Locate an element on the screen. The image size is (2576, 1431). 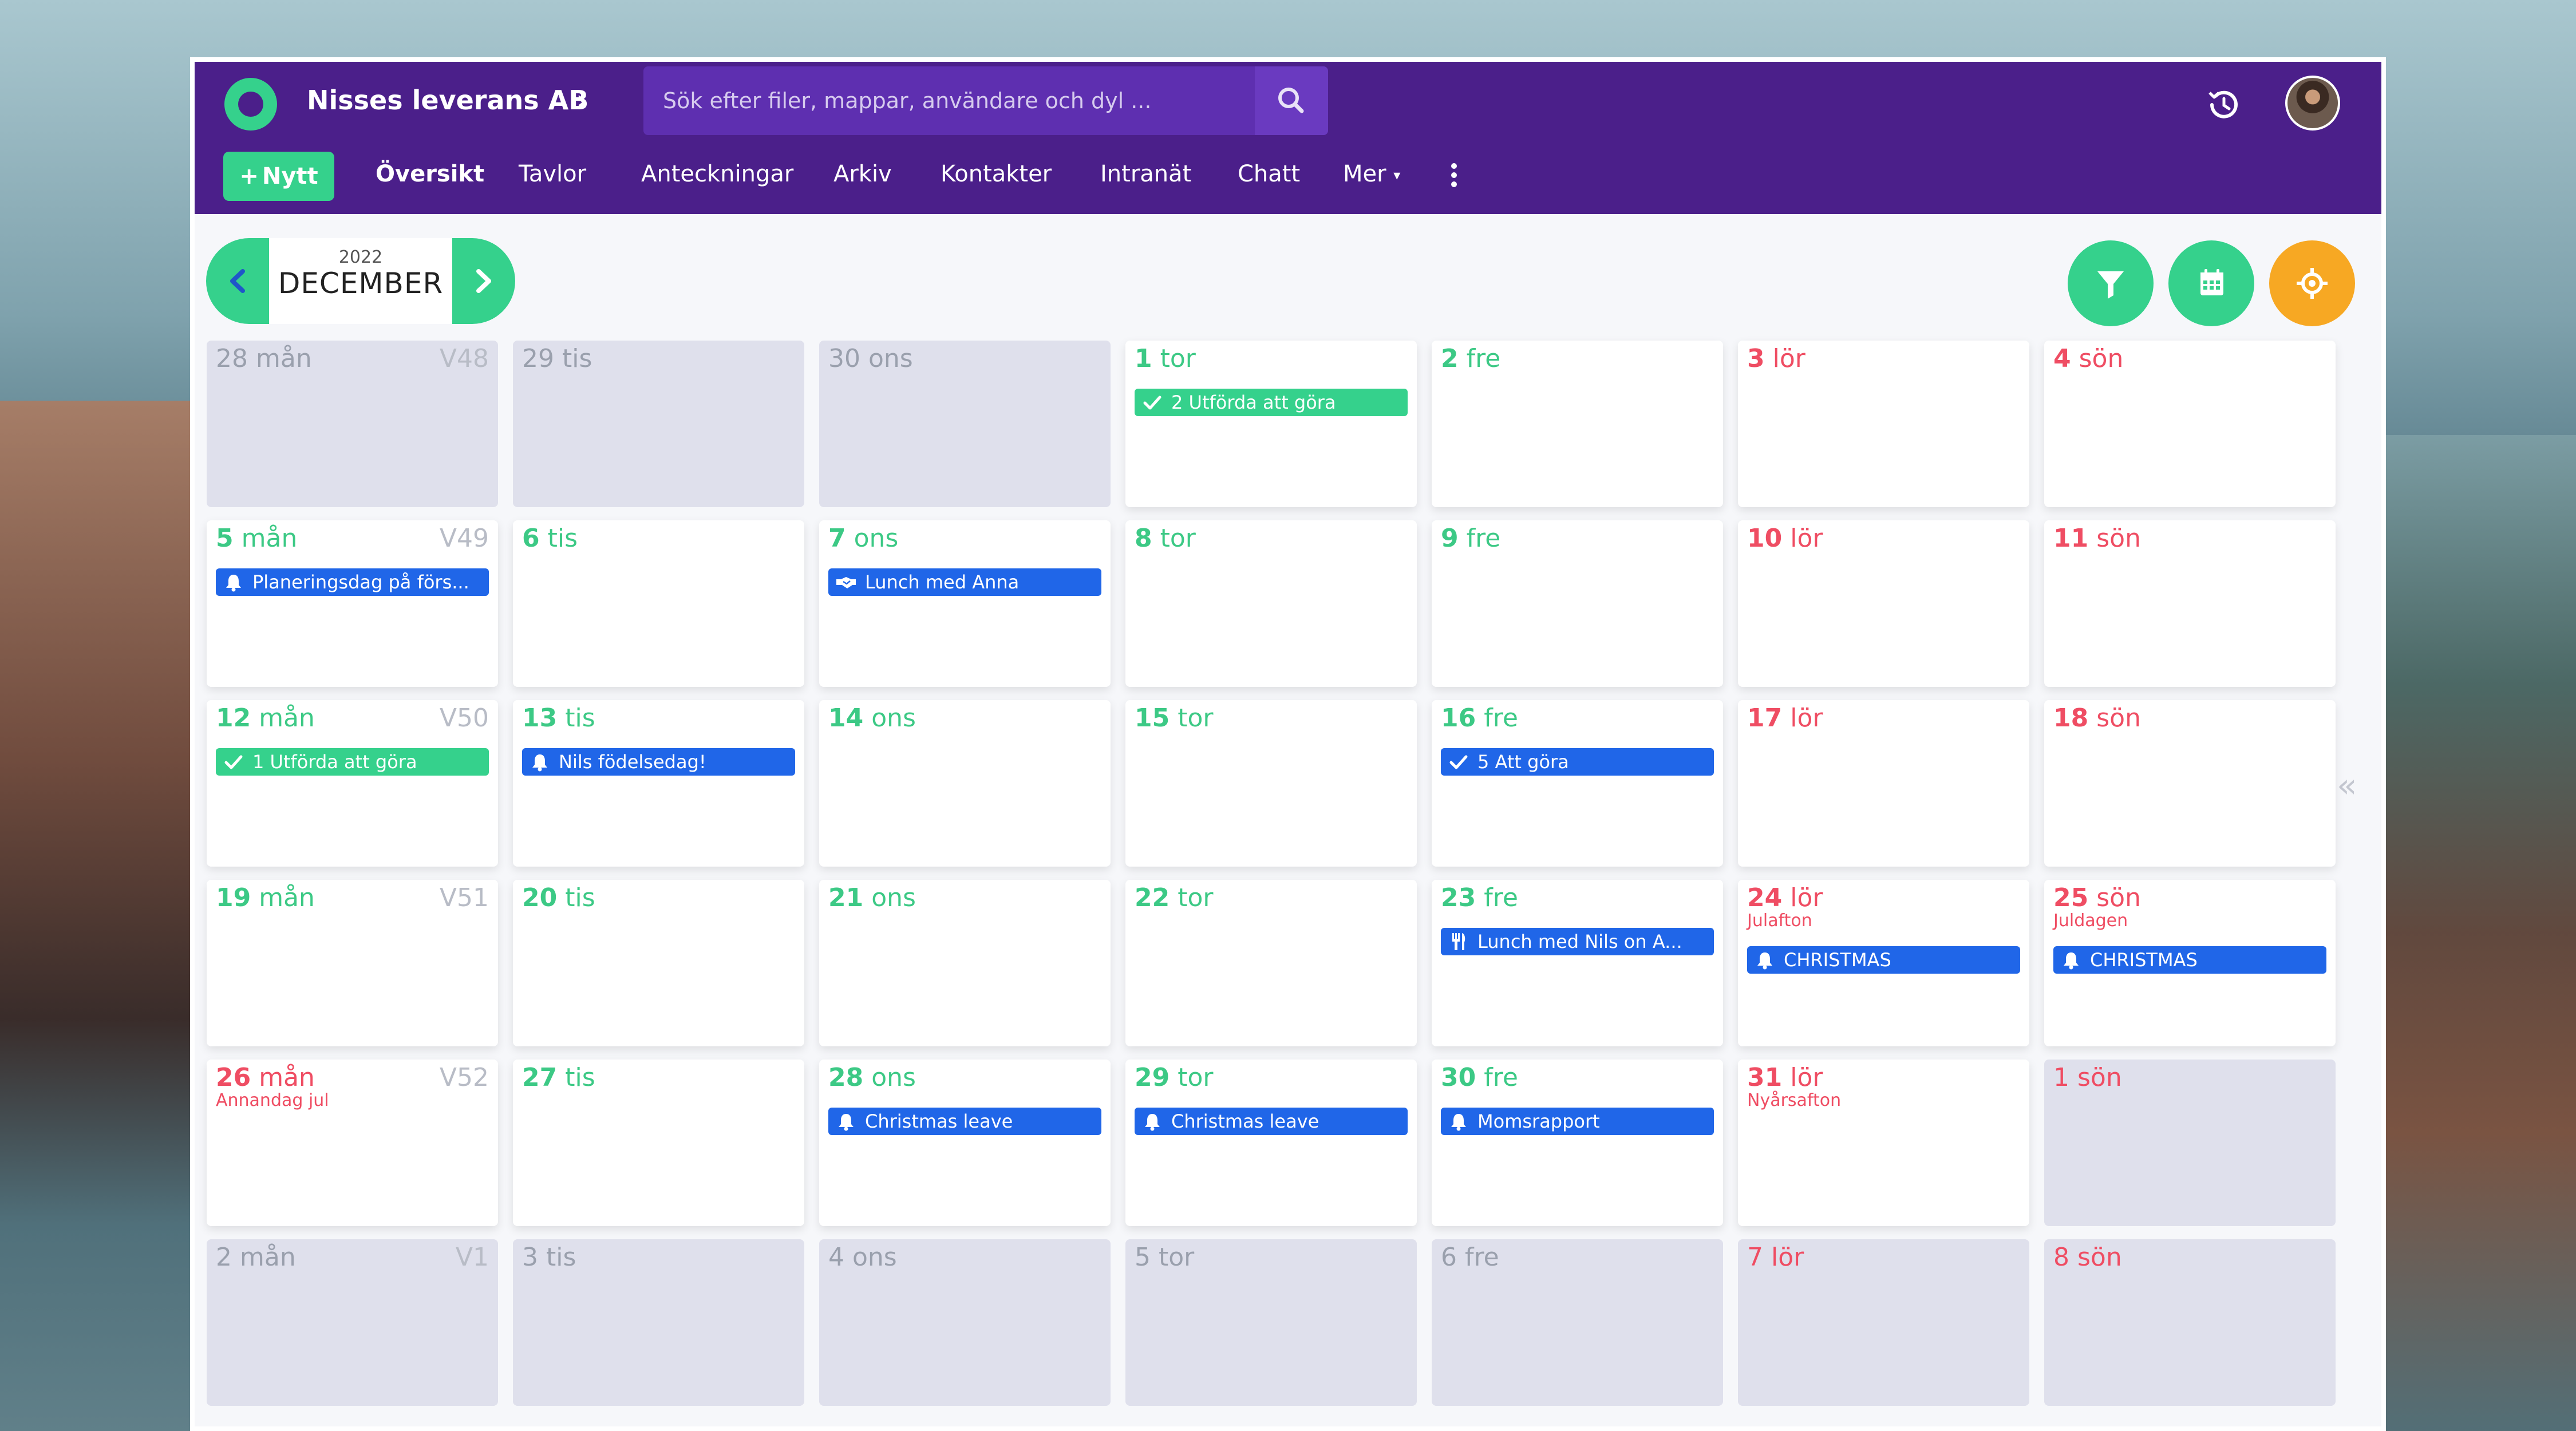
event-item: 5 Att göra is located at coordinates (1577, 762).